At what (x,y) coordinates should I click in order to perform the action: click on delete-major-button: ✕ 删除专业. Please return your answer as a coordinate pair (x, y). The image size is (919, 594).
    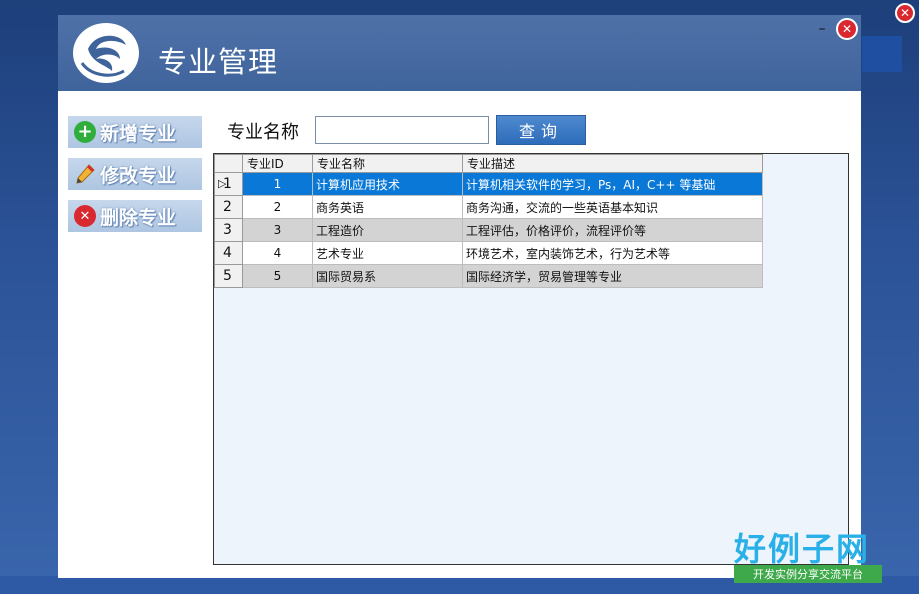
    Looking at the image, I should click on (135, 216).